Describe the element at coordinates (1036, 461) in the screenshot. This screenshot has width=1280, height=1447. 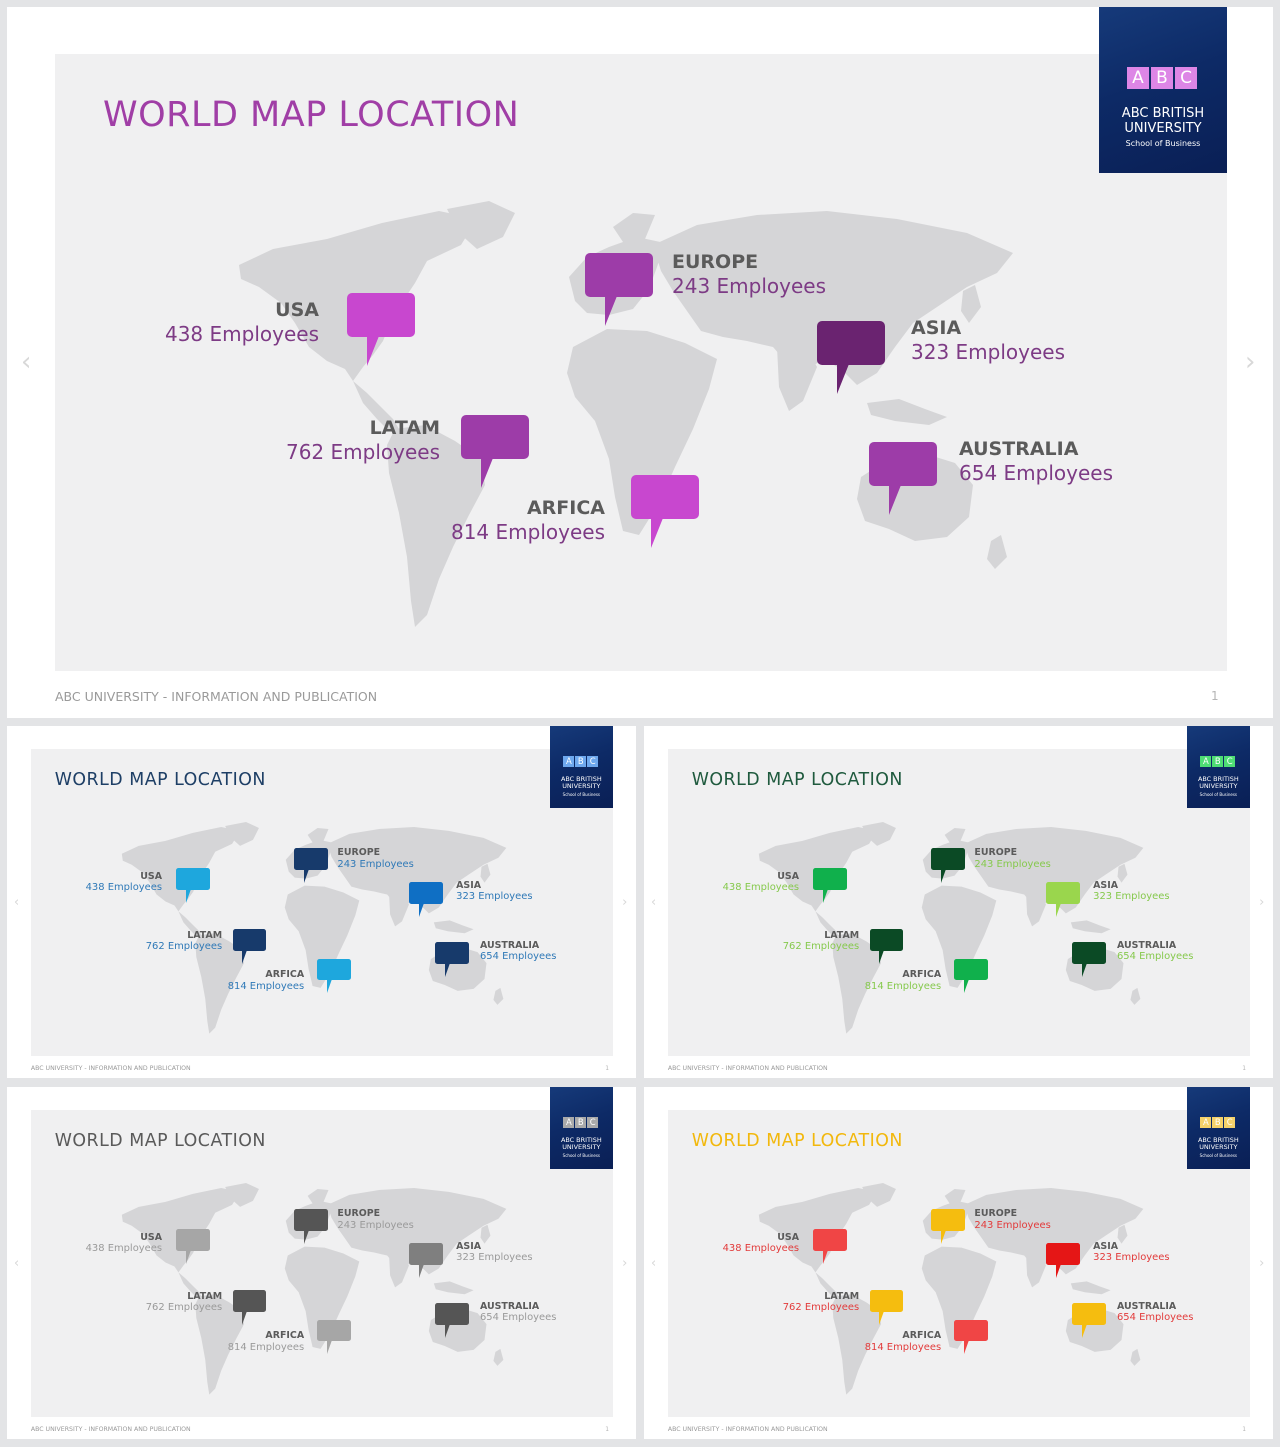
I see `region-label-australia: AUSTRALIA 654 Employees` at that location.